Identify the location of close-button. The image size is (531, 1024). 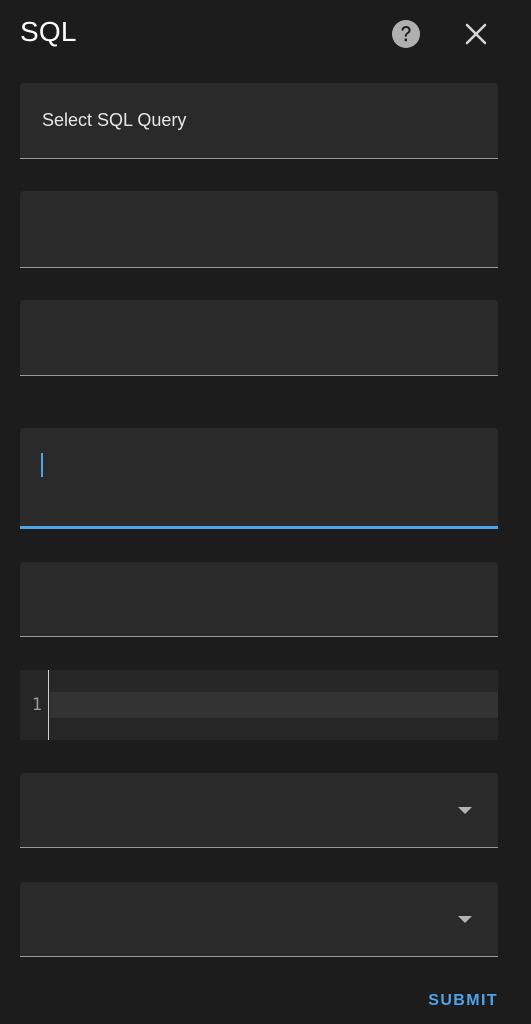
(476, 34).